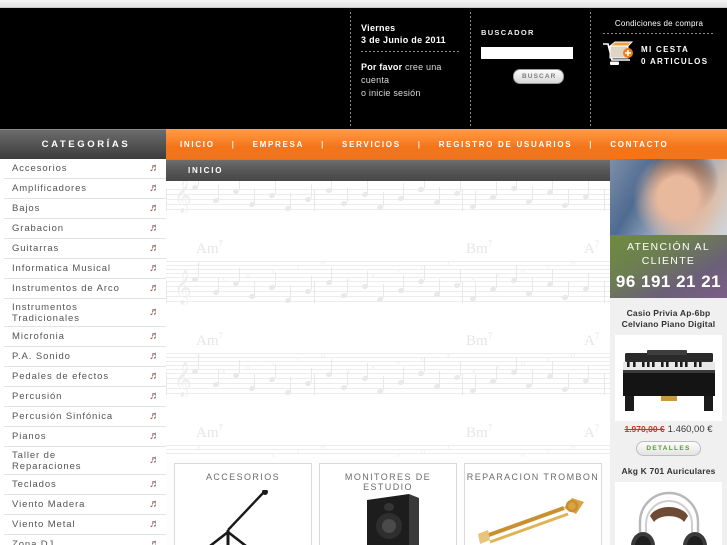  What do you see at coordinates (85, 397) in the screenshot?
I see `sidebar-item-percusi-n: Percusión ♬` at bounding box center [85, 397].